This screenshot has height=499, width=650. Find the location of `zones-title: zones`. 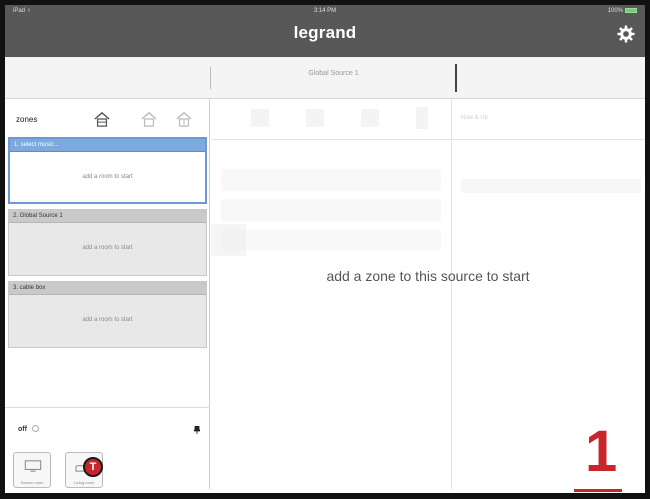

zones-title: zones is located at coordinates (27, 119).